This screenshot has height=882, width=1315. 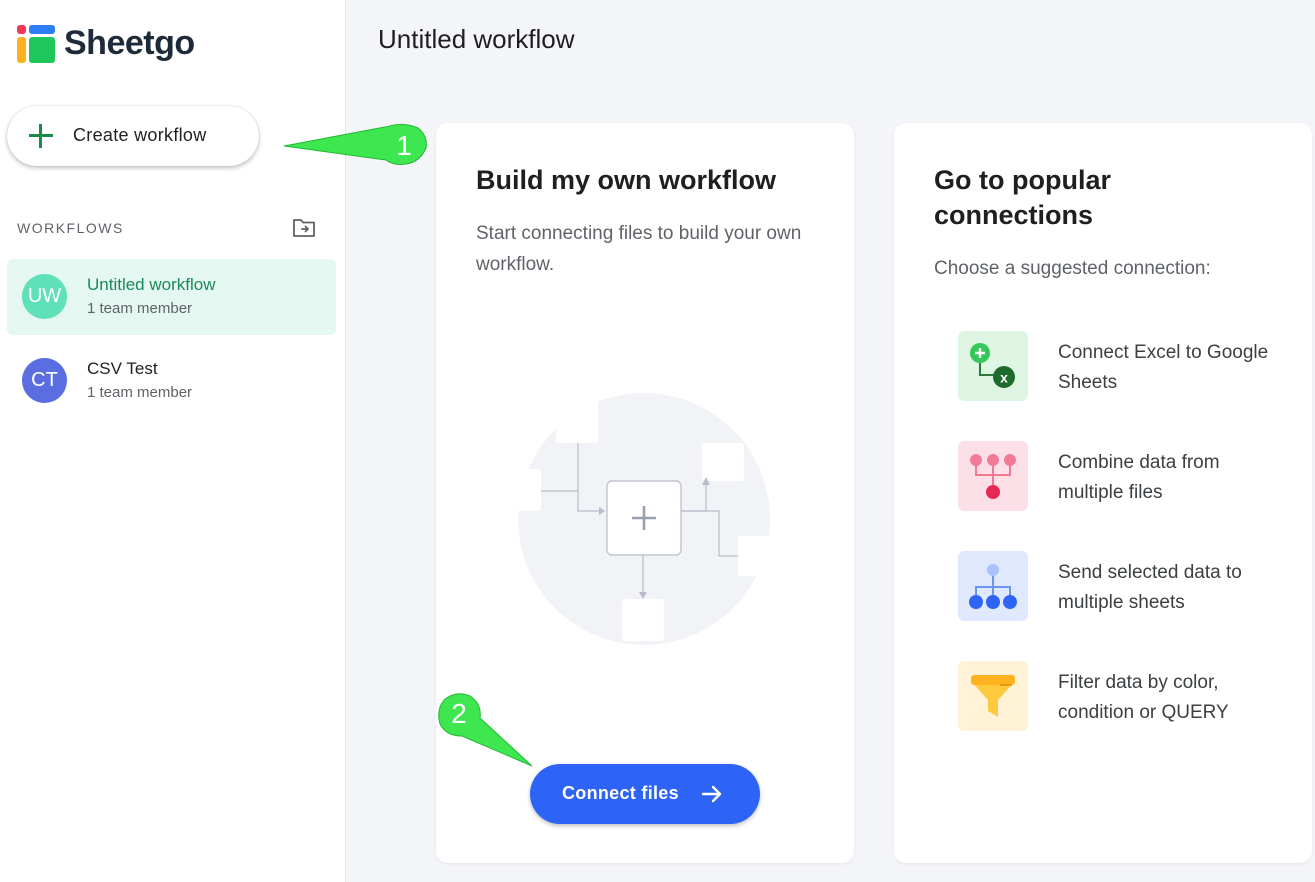 What do you see at coordinates (476, 39) in the screenshot?
I see `page-title: Untitled workflow` at bounding box center [476, 39].